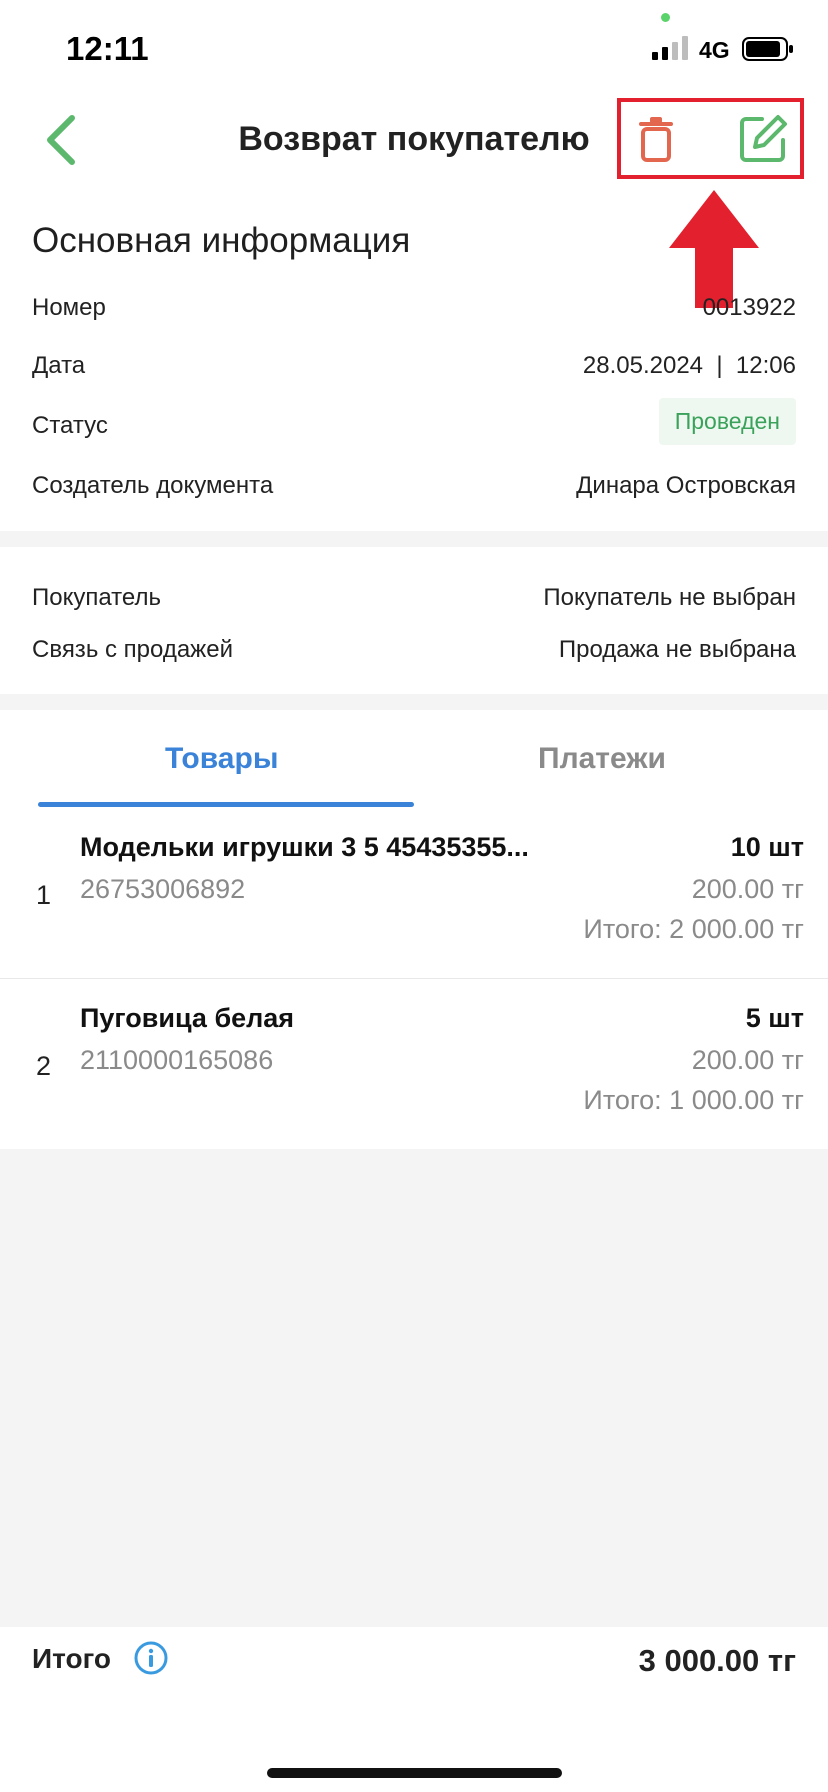 The height and width of the screenshot is (1792, 828). I want to click on item-name: Пуговица белая, so click(187, 1018).